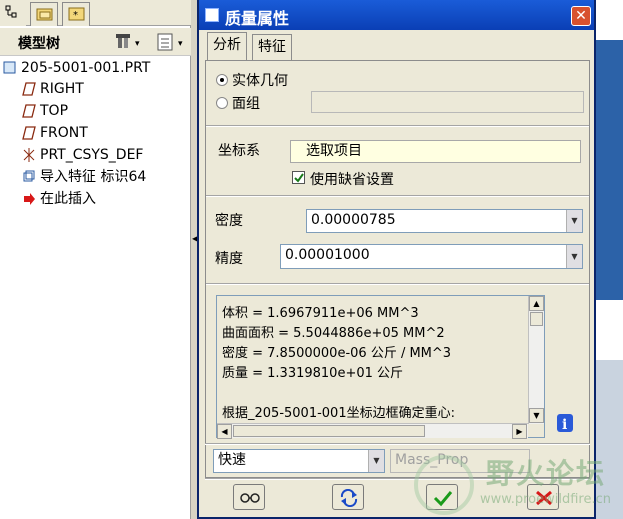 The width and height of the screenshot is (623, 519). What do you see at coordinates (536, 360) in the screenshot?
I see `vertical-scrollbar: ▲ ▼` at bounding box center [536, 360].